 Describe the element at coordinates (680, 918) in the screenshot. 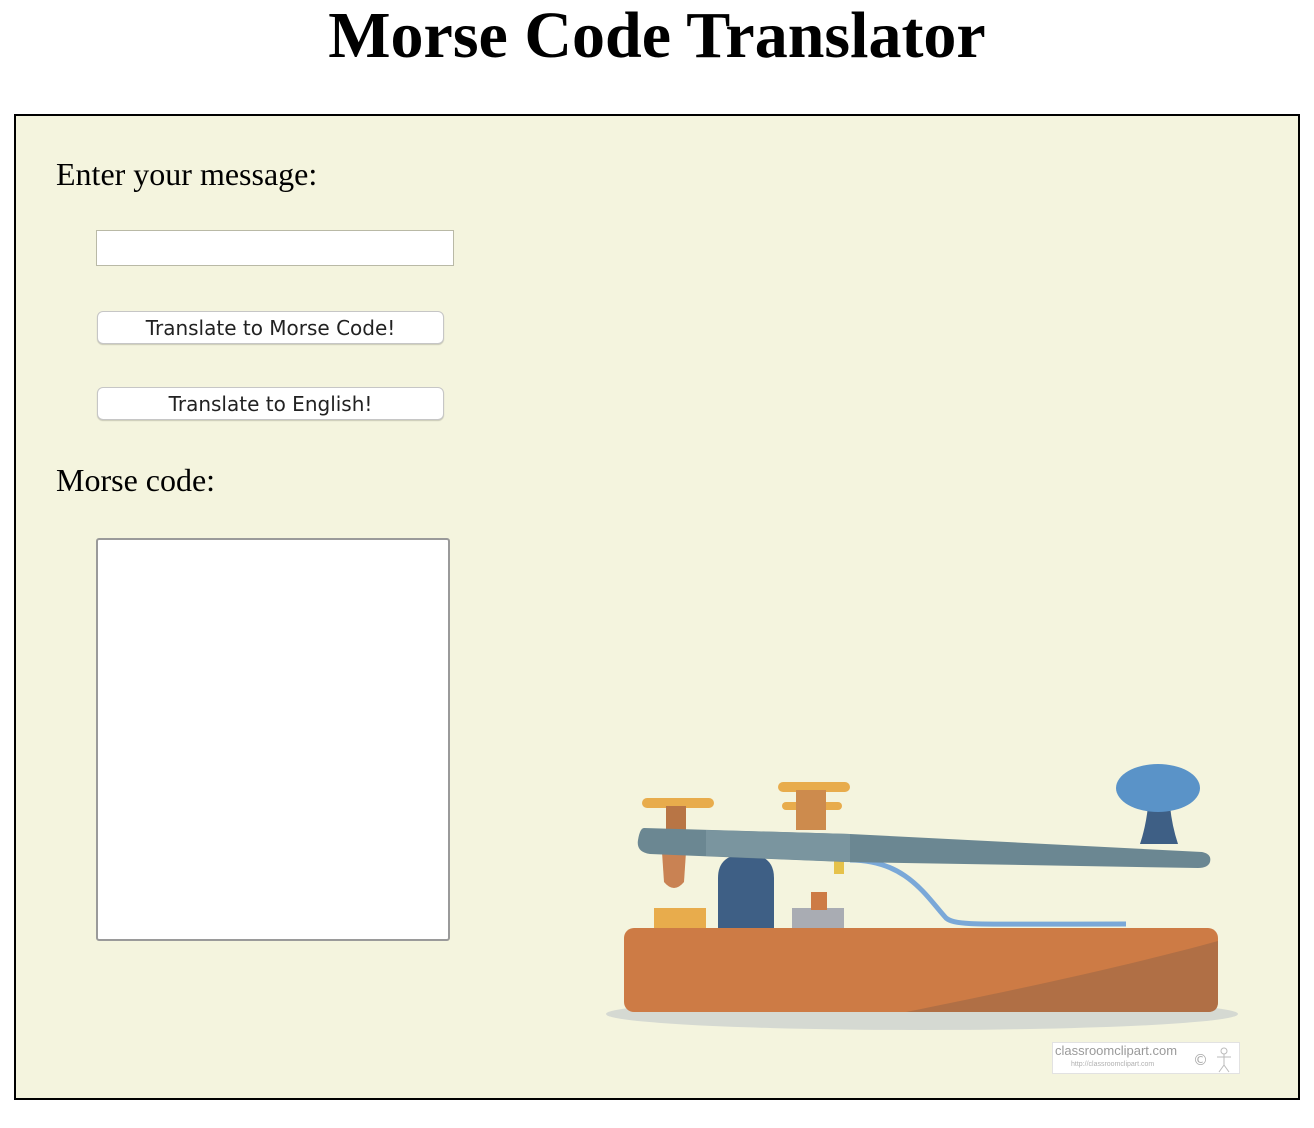

I see `left-terminal` at that location.